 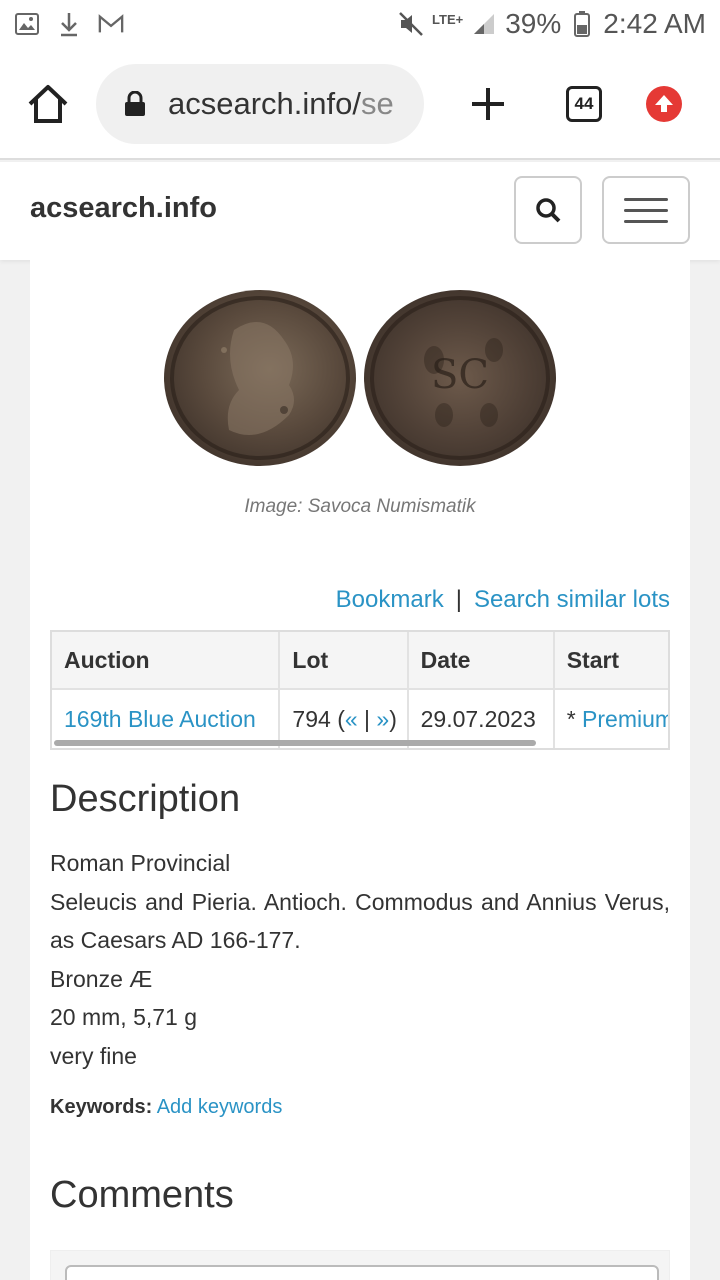 What do you see at coordinates (295, 743) in the screenshot?
I see `table-scrollbar` at bounding box center [295, 743].